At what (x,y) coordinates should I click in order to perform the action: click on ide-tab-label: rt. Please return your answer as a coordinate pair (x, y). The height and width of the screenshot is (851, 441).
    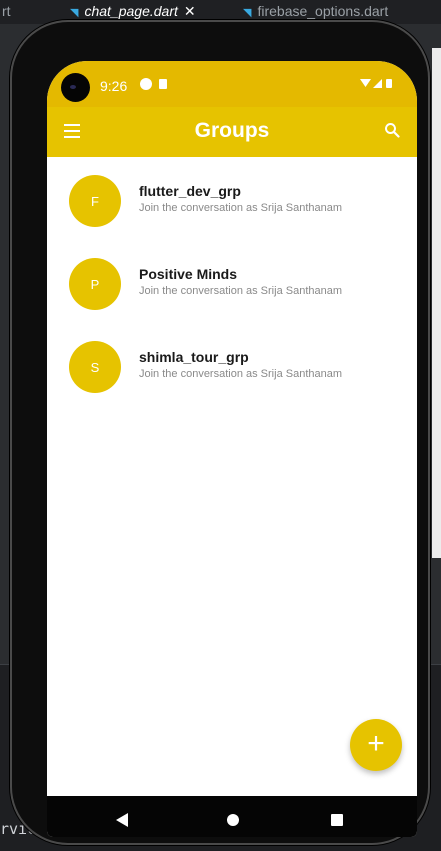
    Looking at the image, I should click on (6, 11).